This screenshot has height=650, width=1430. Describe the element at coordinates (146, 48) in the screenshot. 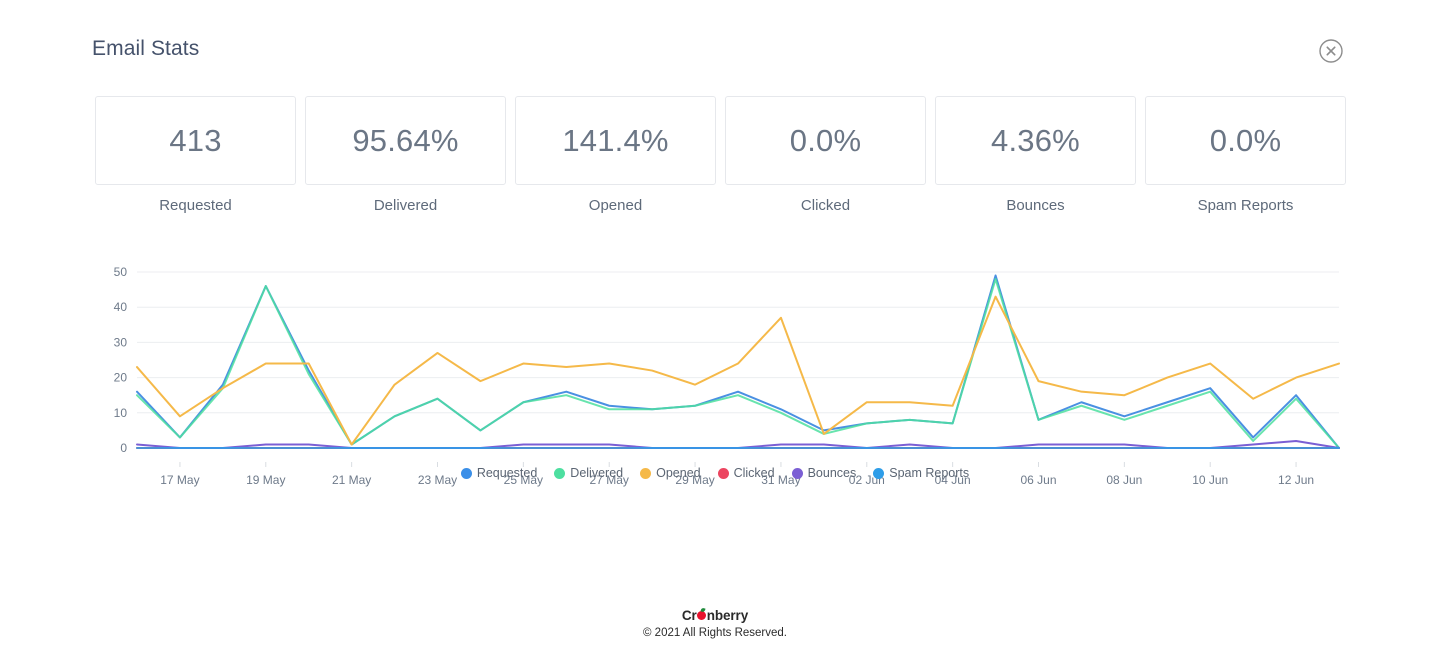

I see `page-title: Email Stats` at that location.